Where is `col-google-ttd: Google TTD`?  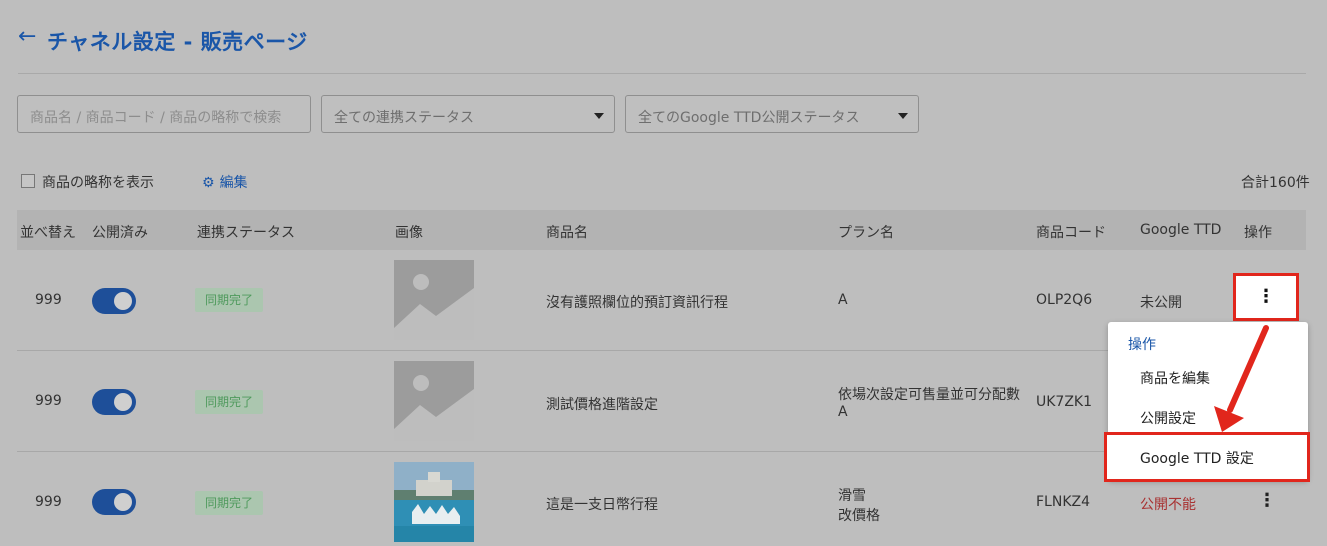
col-google-ttd: Google TTD is located at coordinates (1181, 230).